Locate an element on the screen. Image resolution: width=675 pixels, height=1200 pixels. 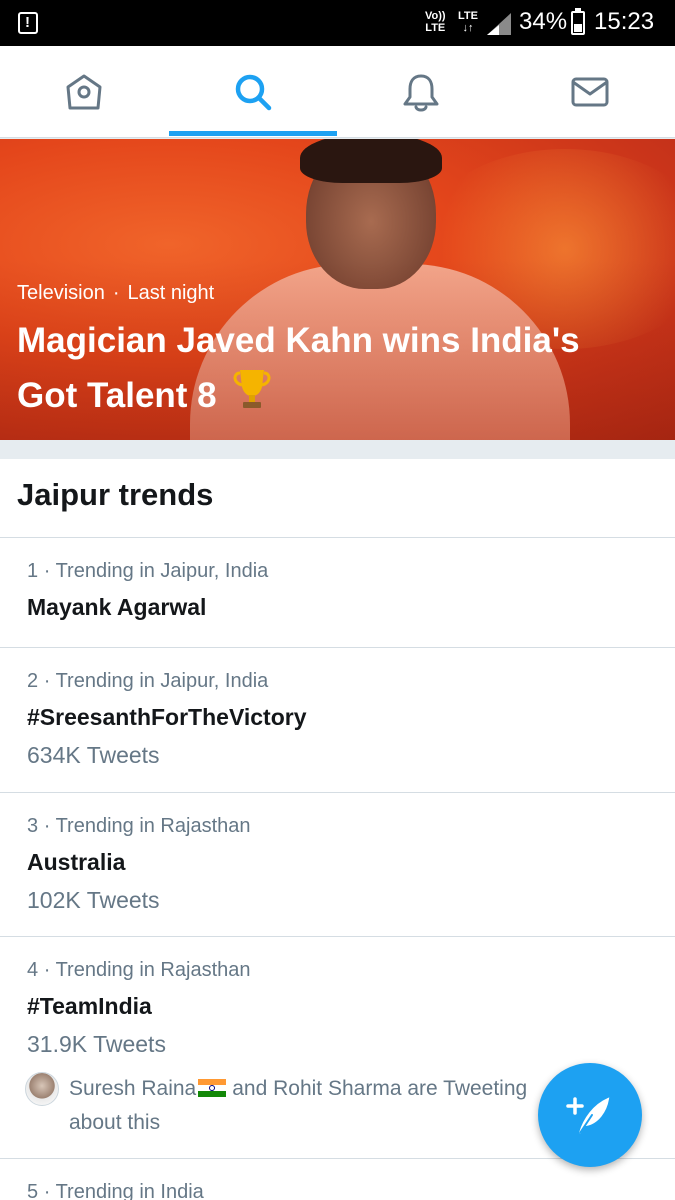
alert-icon is located at coordinates (28, 23).